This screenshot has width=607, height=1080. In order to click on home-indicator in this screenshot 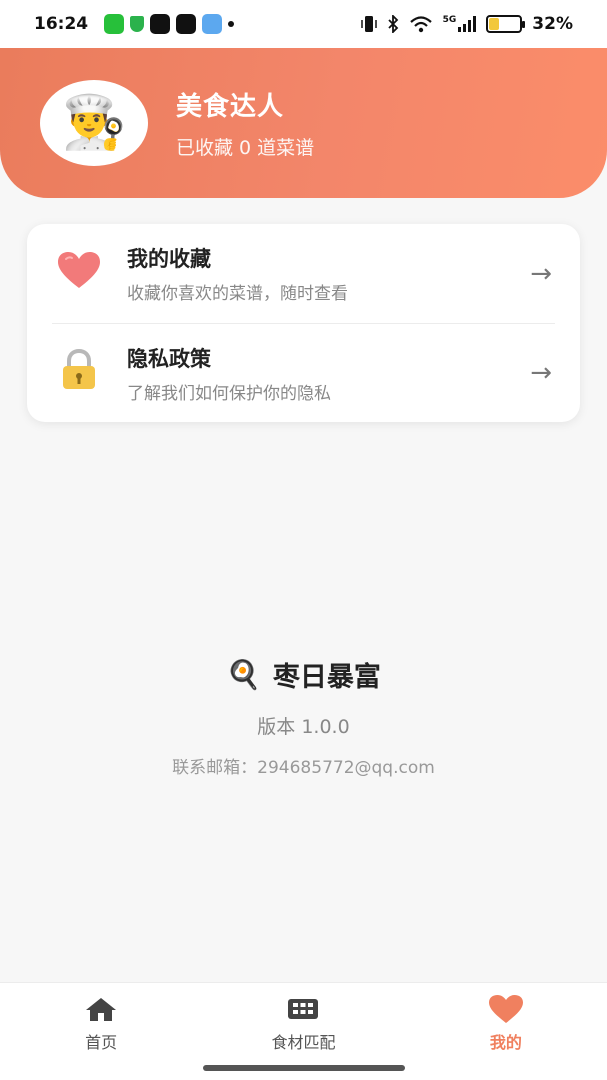, I will do `click(304, 1068)`.